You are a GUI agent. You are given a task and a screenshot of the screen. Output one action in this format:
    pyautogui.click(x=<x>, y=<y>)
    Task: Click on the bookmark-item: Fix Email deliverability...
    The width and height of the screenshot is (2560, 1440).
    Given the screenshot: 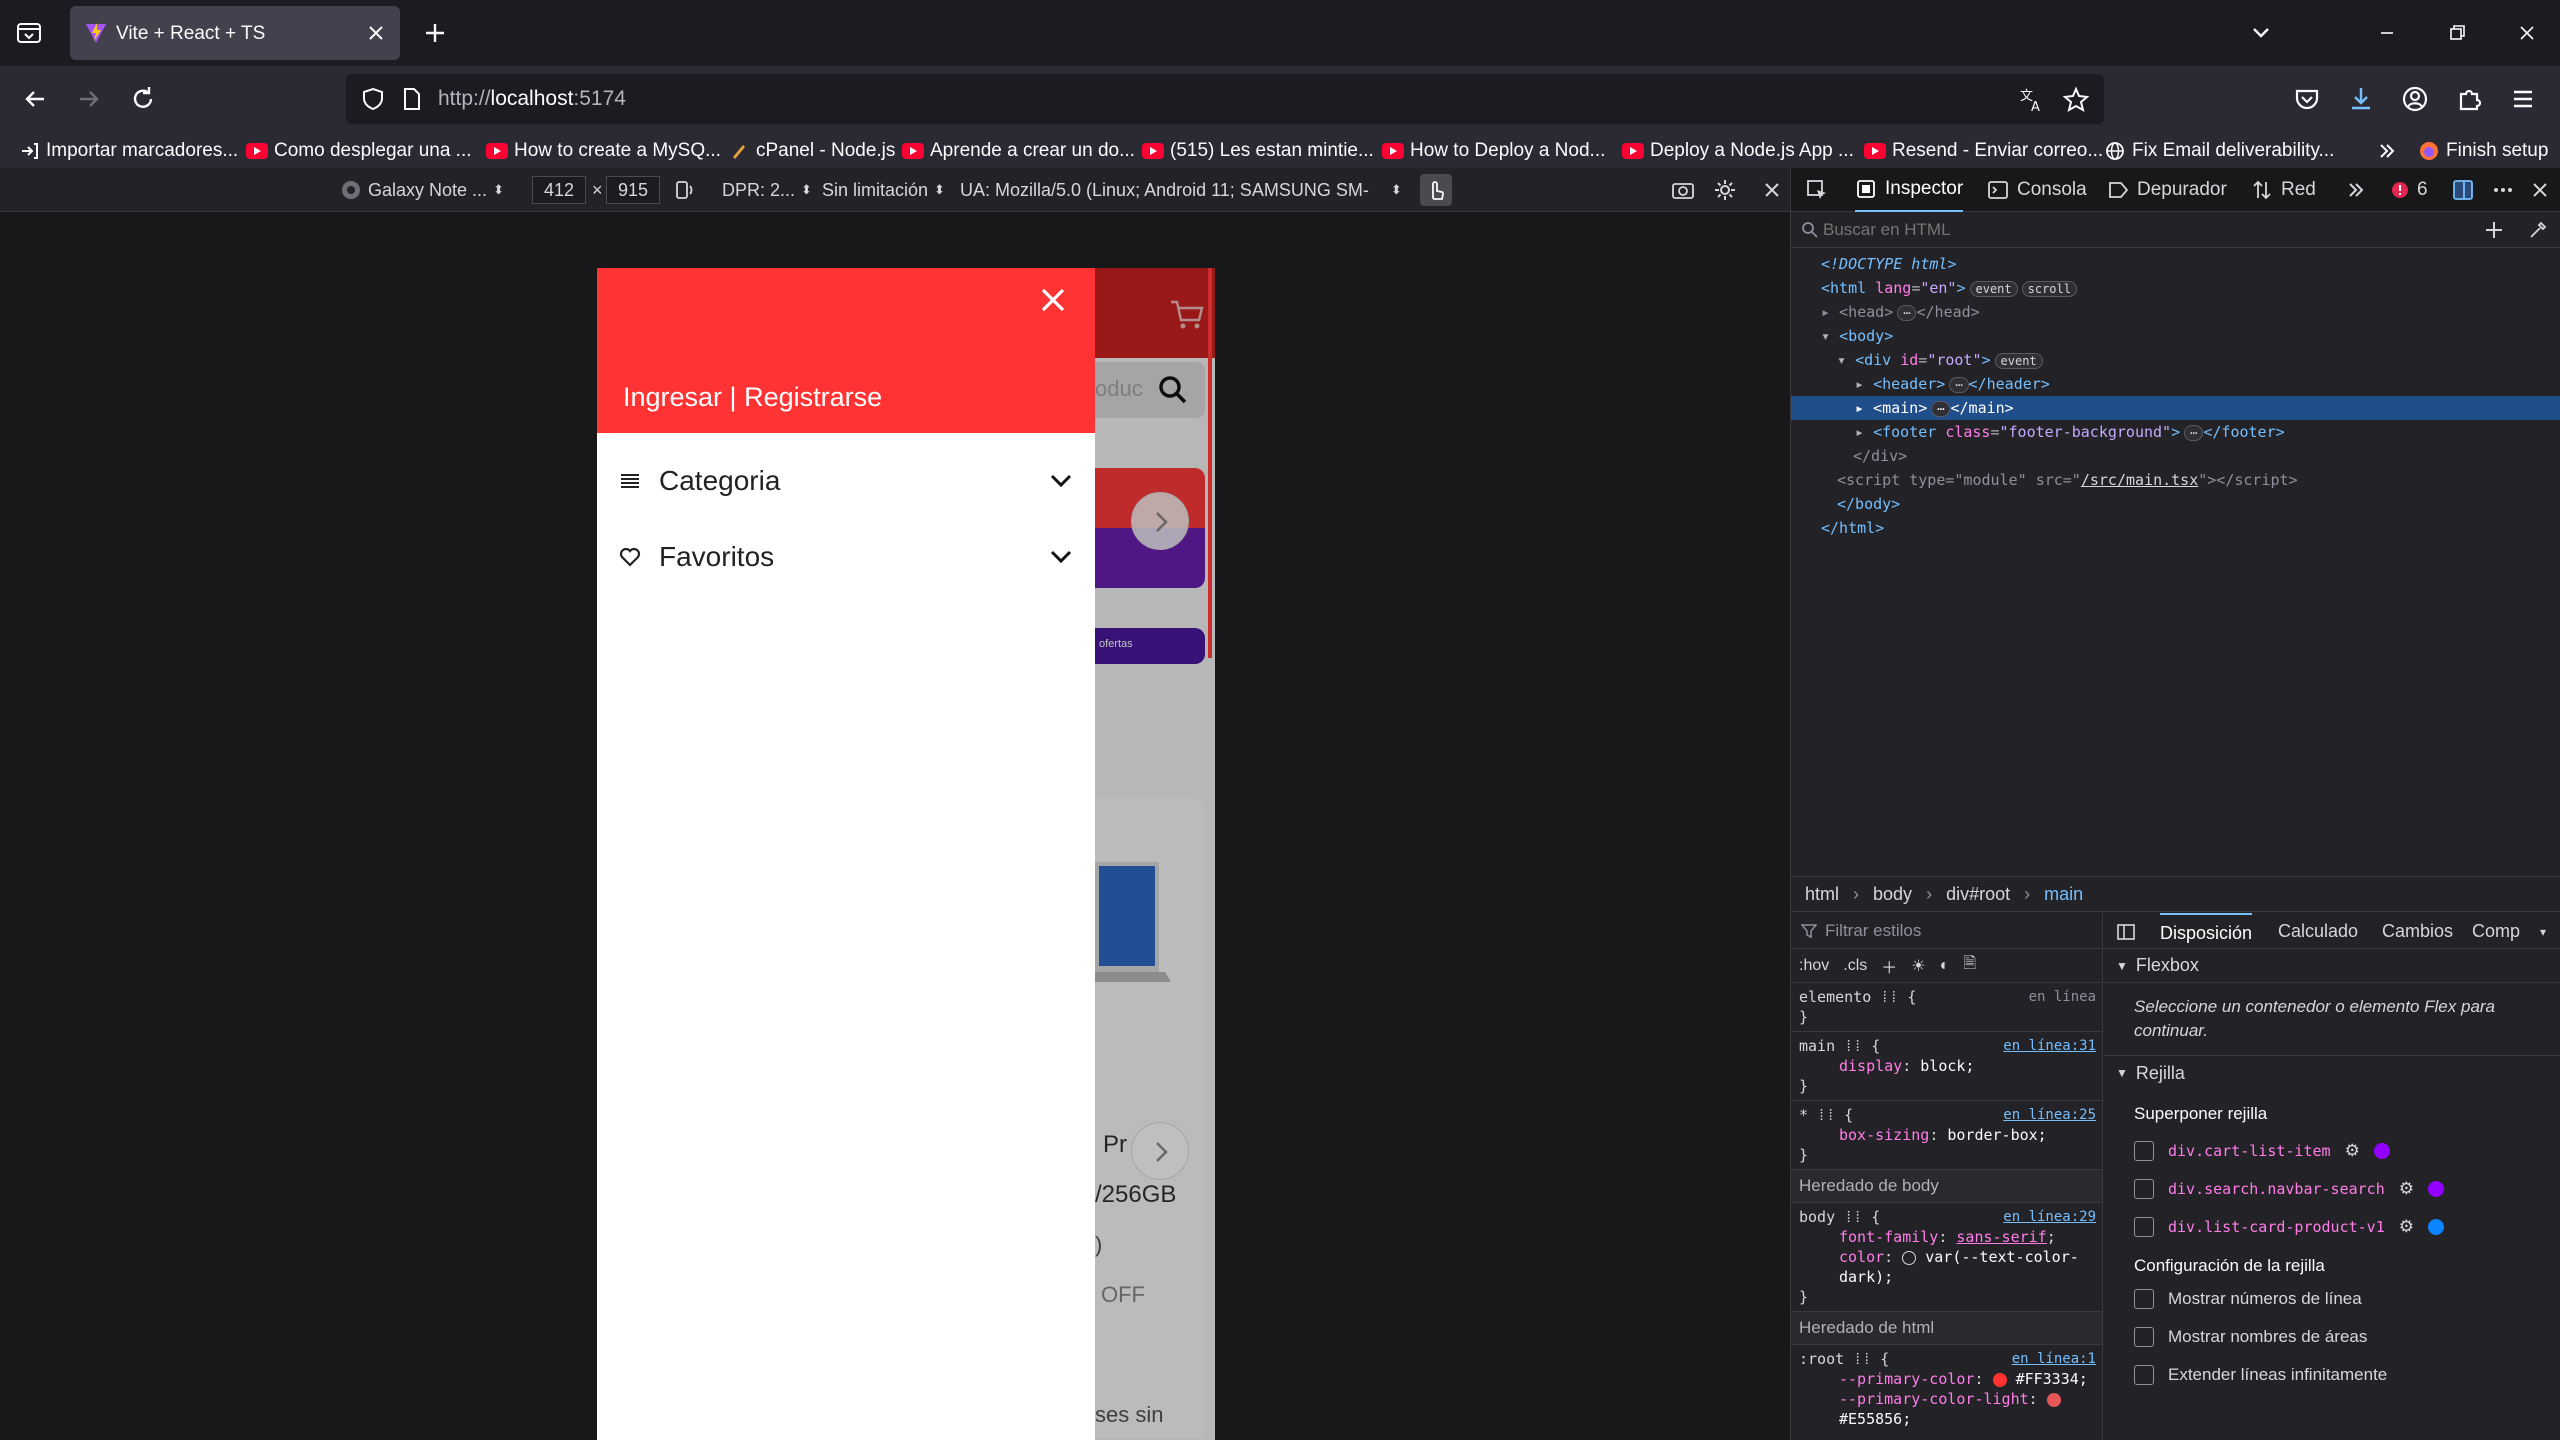 What is the action you would take?
    pyautogui.click(x=2219, y=151)
    